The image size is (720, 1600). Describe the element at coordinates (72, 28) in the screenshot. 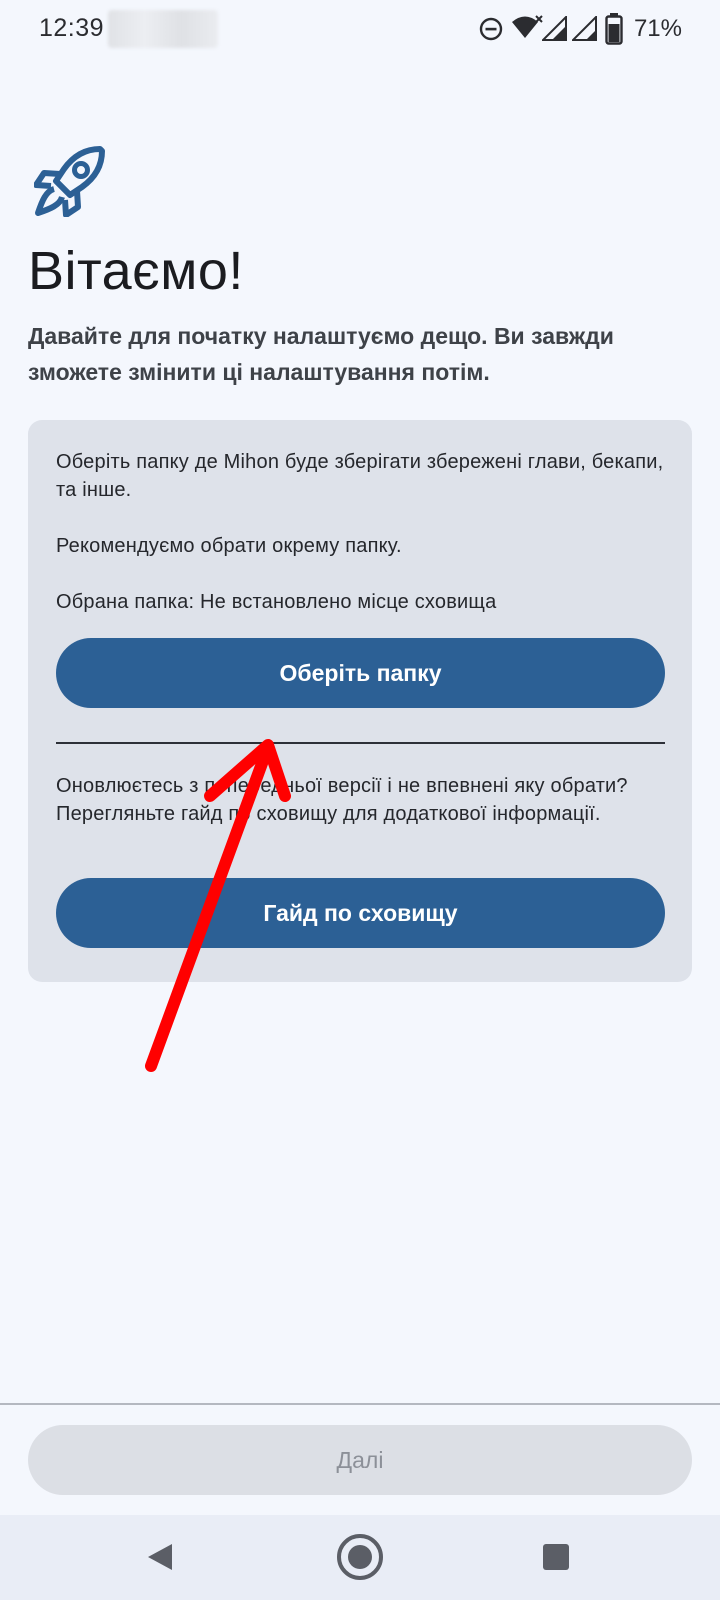

I see `status-time: 12:39` at that location.